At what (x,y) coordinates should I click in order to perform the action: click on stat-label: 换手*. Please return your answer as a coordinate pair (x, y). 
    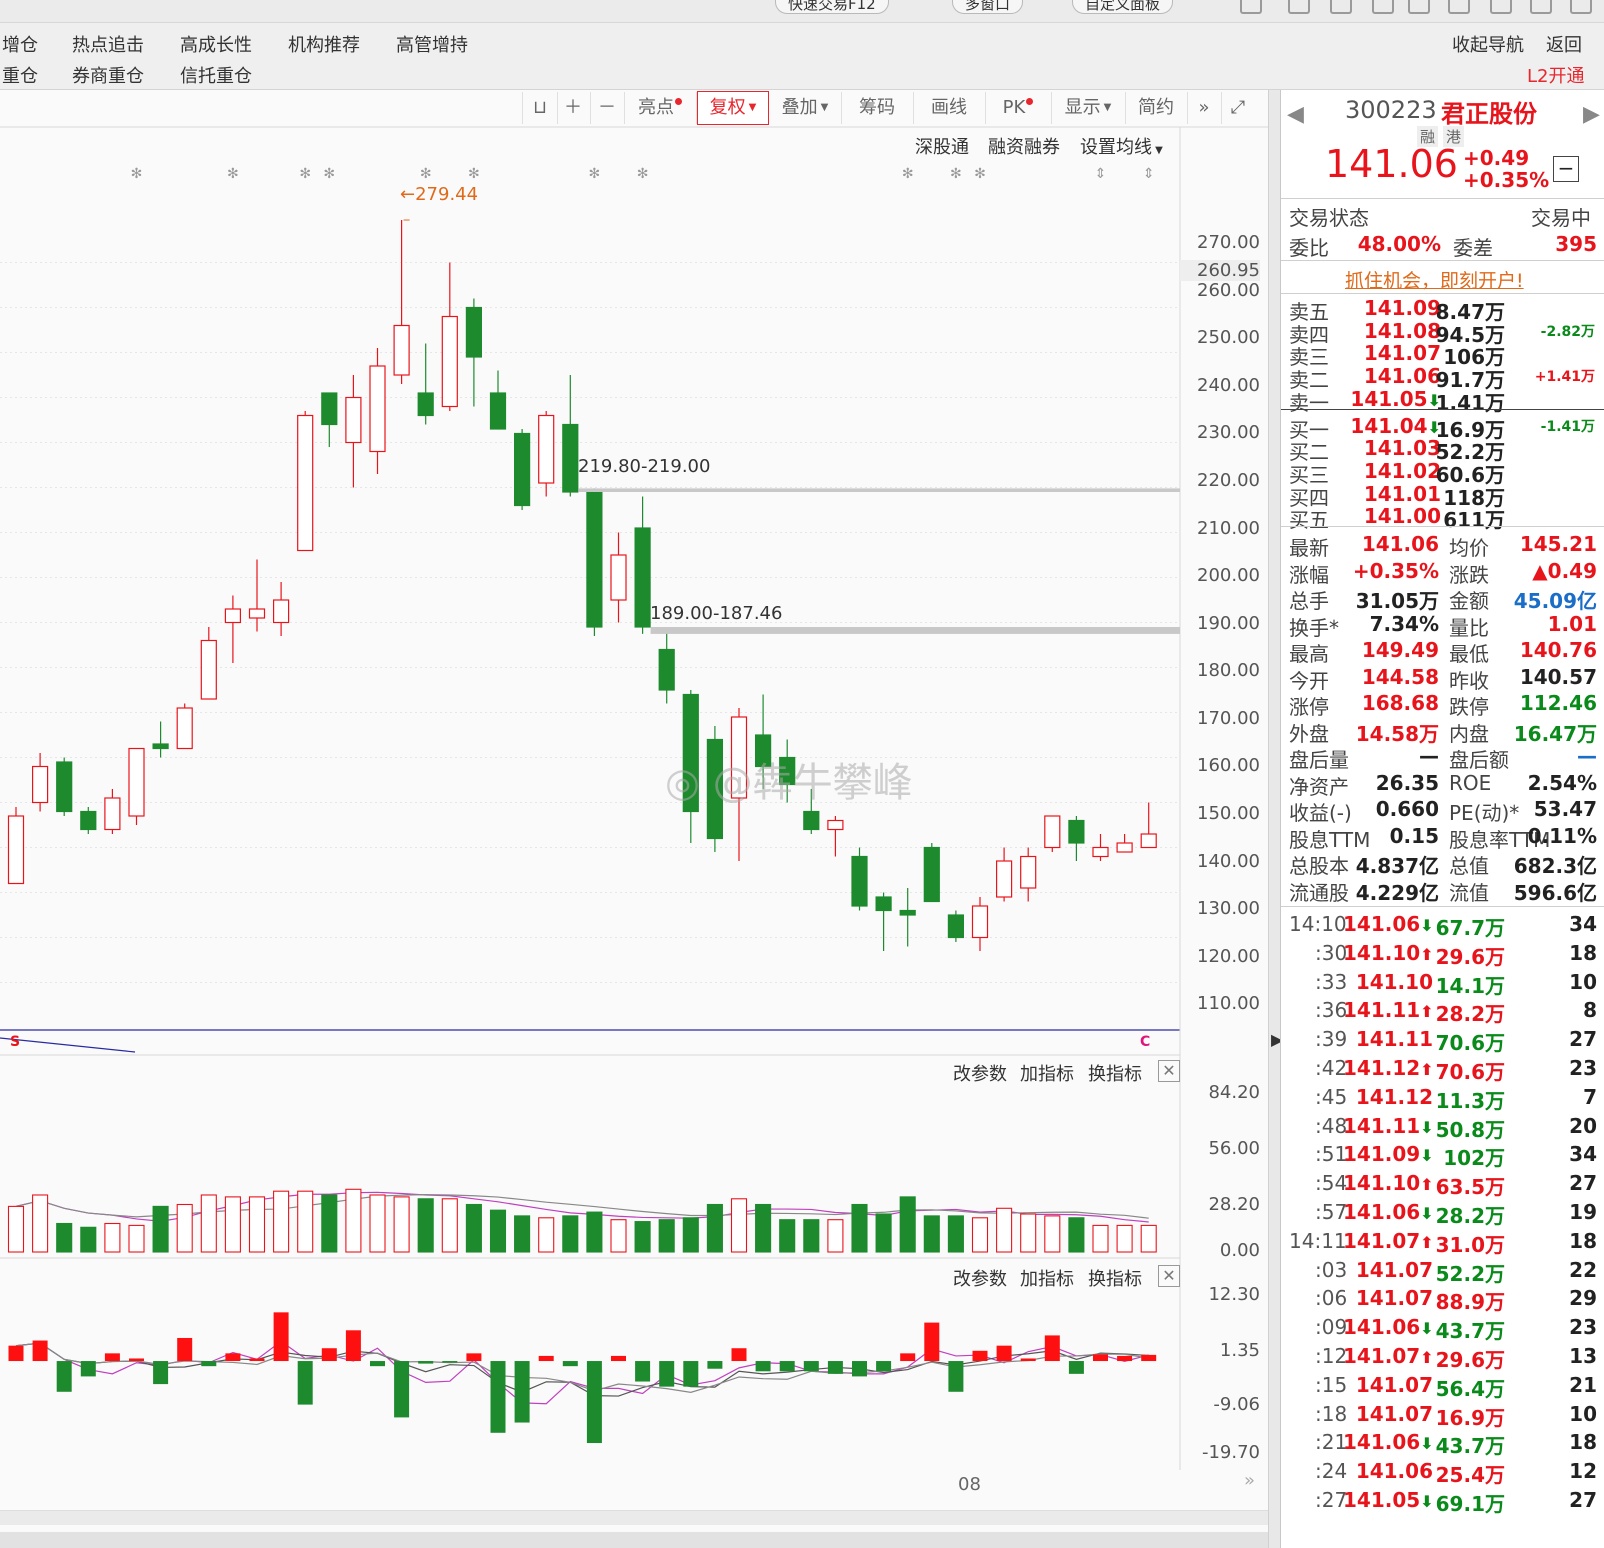
    Looking at the image, I should click on (1314, 627).